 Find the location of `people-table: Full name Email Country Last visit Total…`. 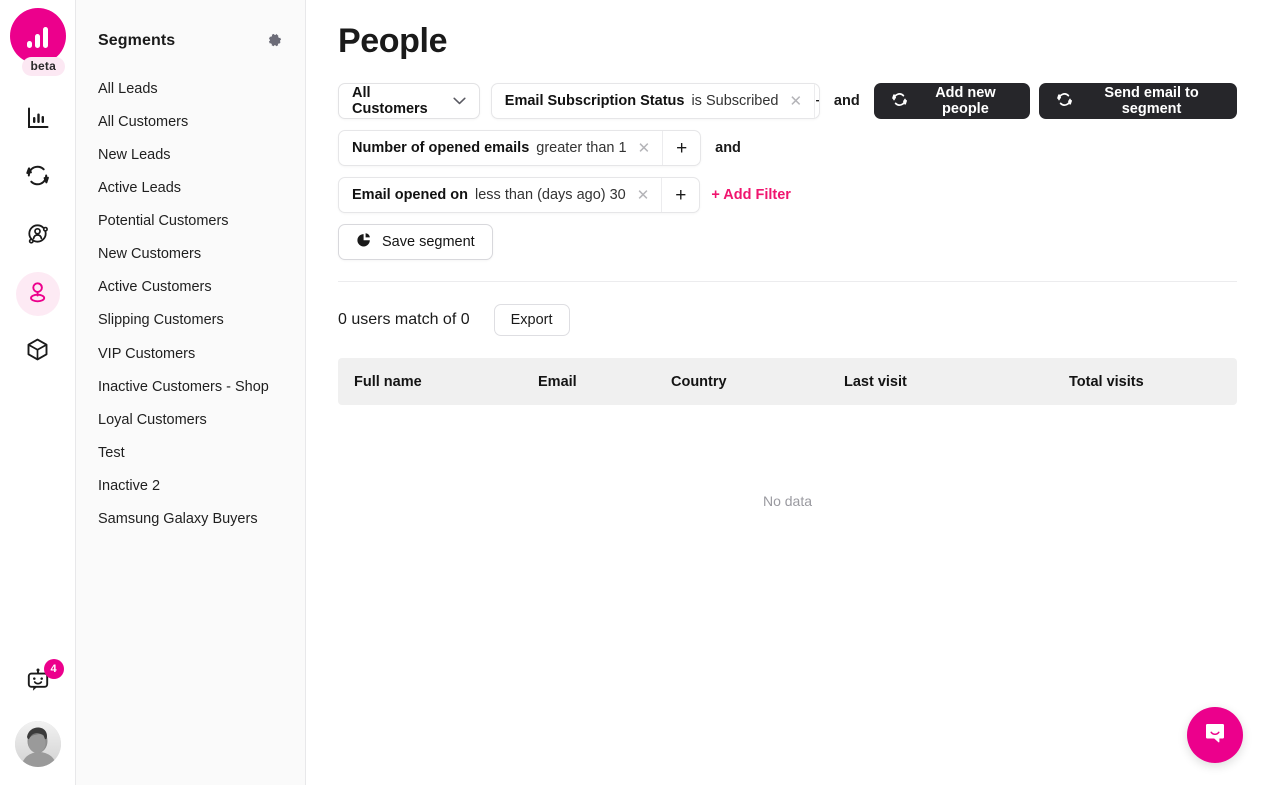

people-table: Full name Email Country Last visit Total… is located at coordinates (787, 381).